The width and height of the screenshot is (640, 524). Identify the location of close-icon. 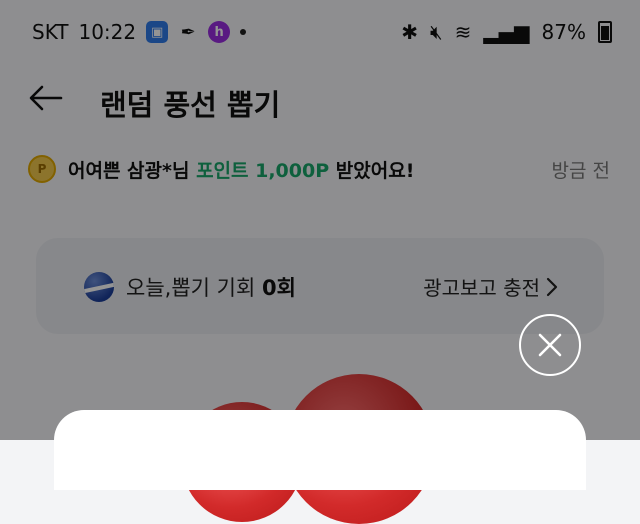
(550, 345).